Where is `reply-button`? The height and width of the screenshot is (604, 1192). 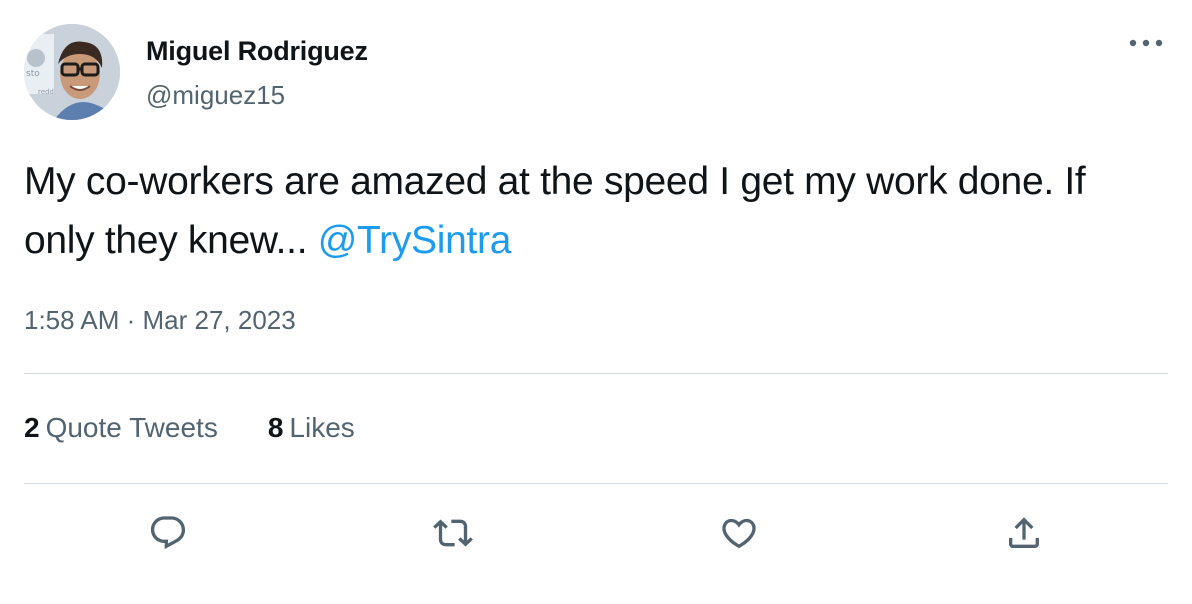 reply-button is located at coordinates (168, 533).